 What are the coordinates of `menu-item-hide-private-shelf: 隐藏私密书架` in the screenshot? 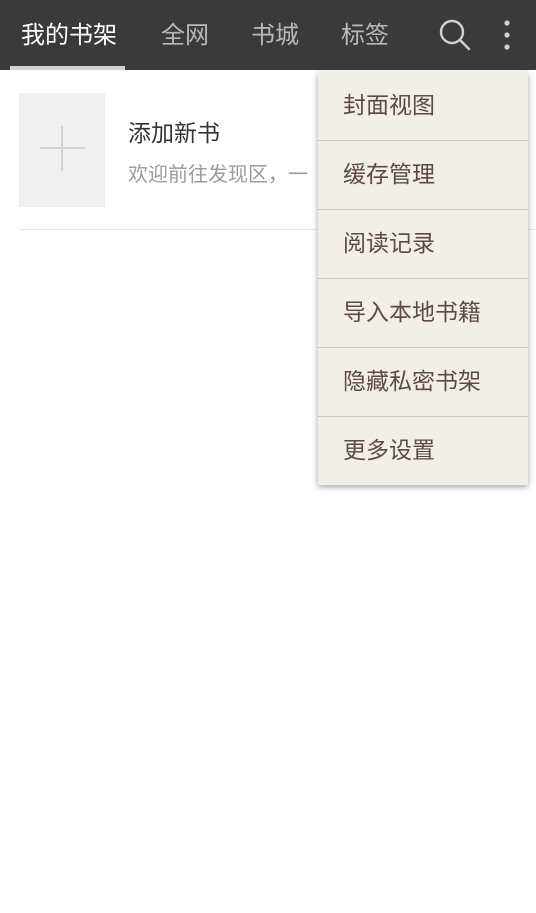 It's located at (423, 382).